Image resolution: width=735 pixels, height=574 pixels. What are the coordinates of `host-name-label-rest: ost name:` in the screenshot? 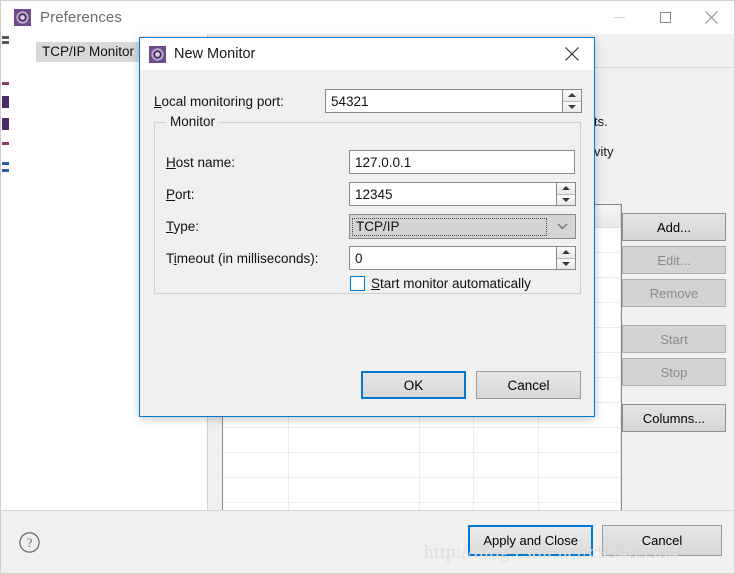 It's located at (205, 162).